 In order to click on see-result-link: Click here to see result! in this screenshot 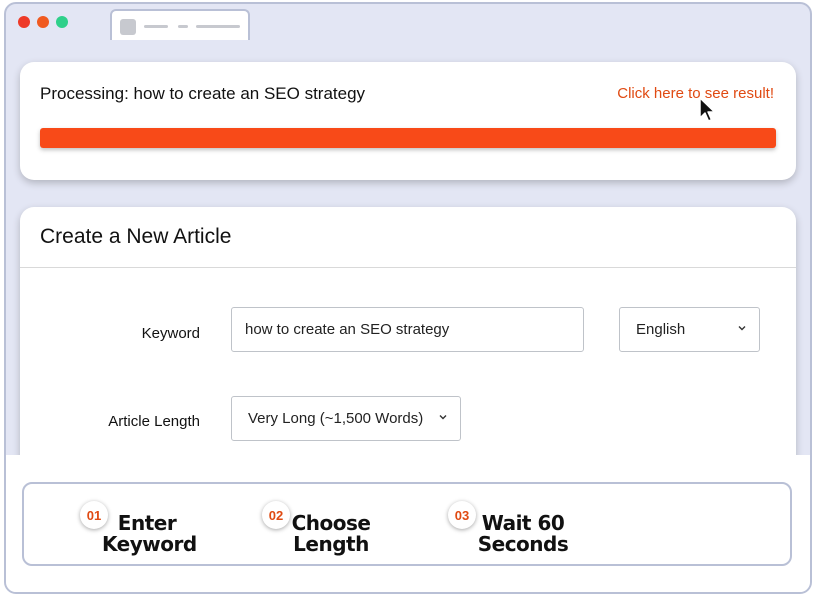, I will do `click(695, 93)`.